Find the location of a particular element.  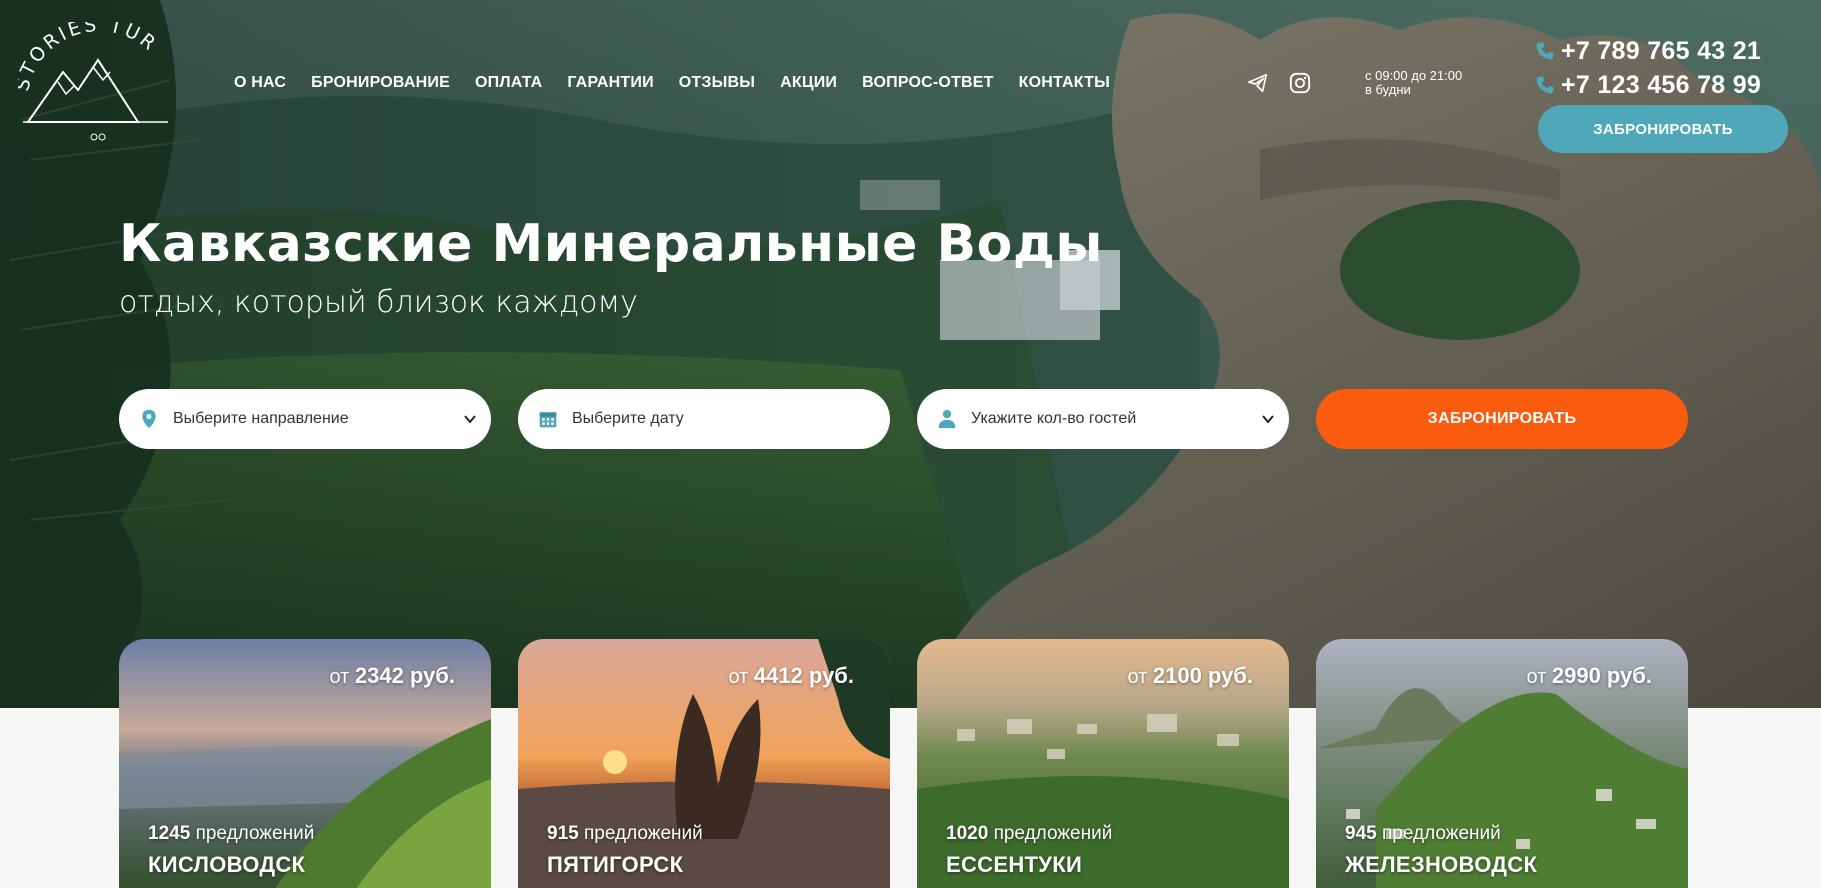

phone-item: +7 123 456 78 99 is located at coordinates (1648, 85).